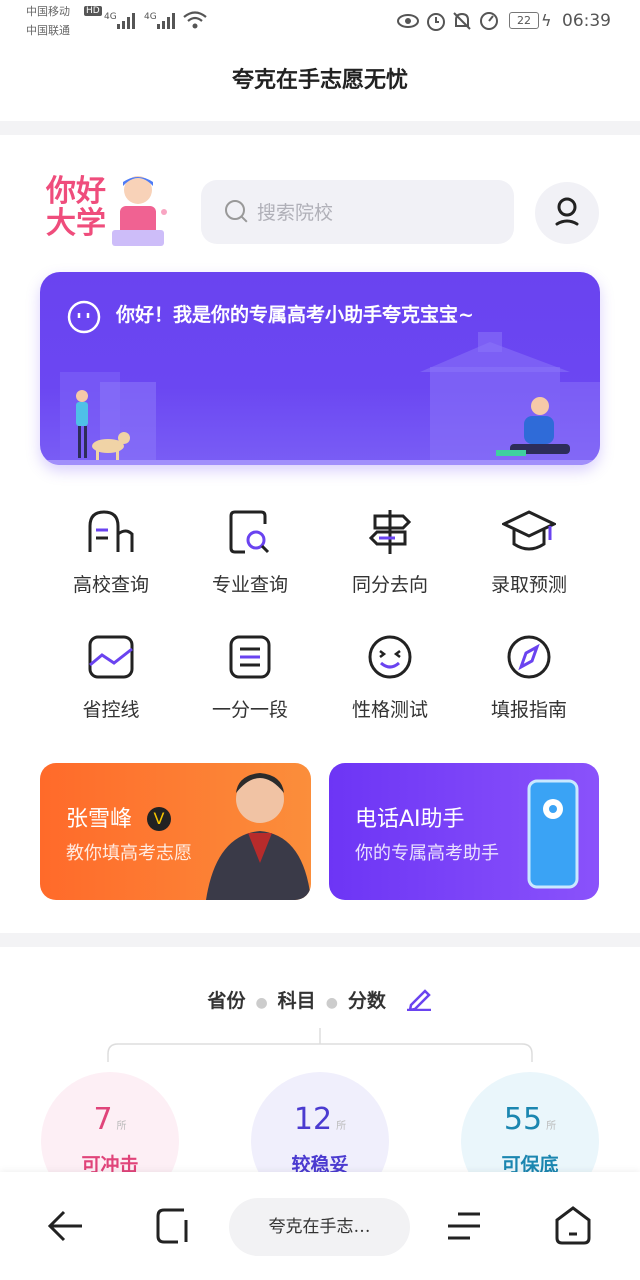 Image resolution: width=640 pixels, height=1280 pixels. I want to click on grid-item-score-segment: 一分一段, so click(250, 677).